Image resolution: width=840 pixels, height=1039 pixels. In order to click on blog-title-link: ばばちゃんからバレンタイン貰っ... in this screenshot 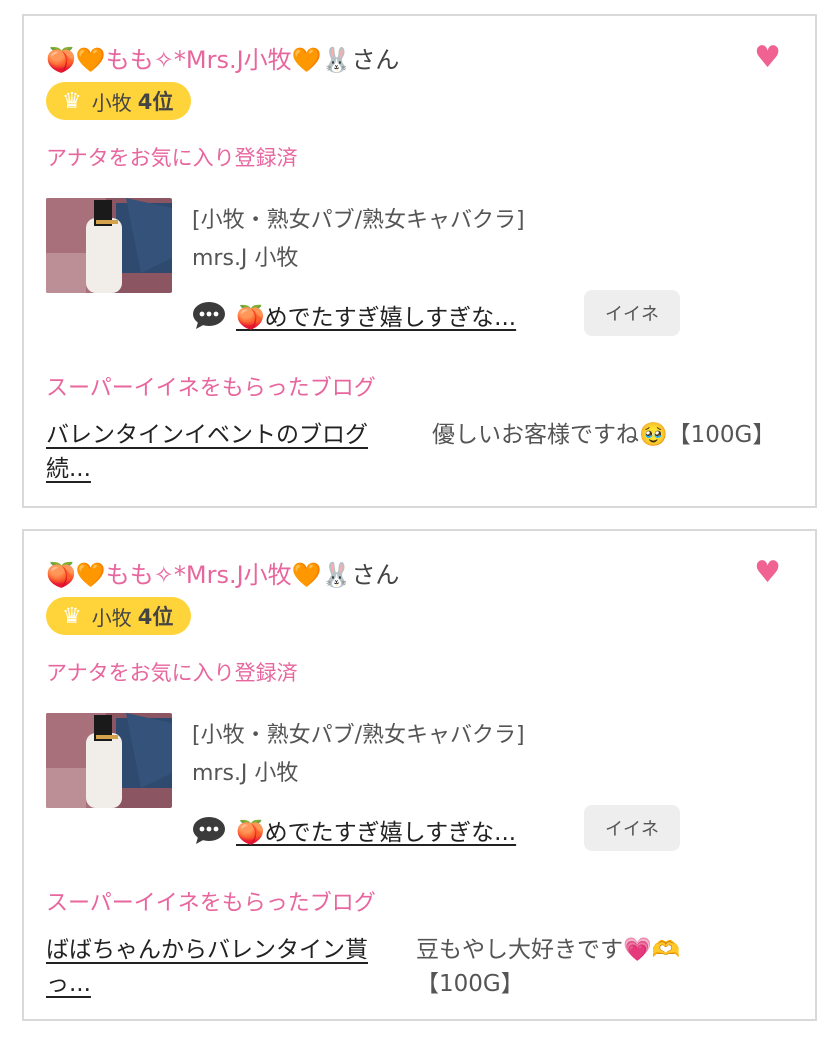, I will do `click(226, 967)`.